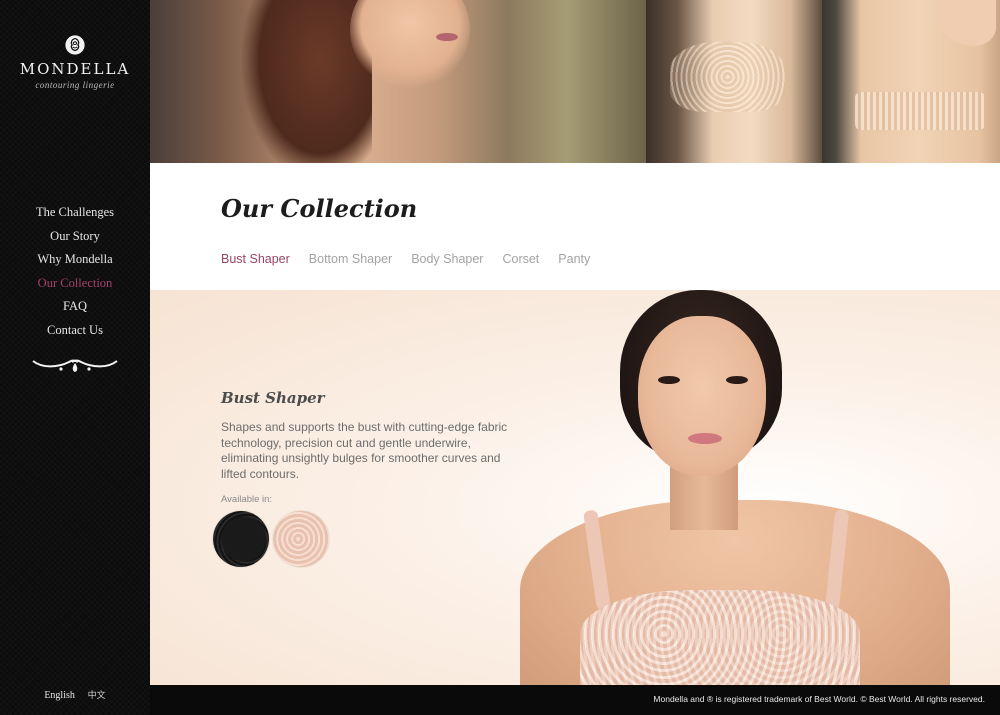 Image resolution: width=1000 pixels, height=715 pixels. What do you see at coordinates (75, 45) in the screenshot?
I see `rose-icon` at bounding box center [75, 45].